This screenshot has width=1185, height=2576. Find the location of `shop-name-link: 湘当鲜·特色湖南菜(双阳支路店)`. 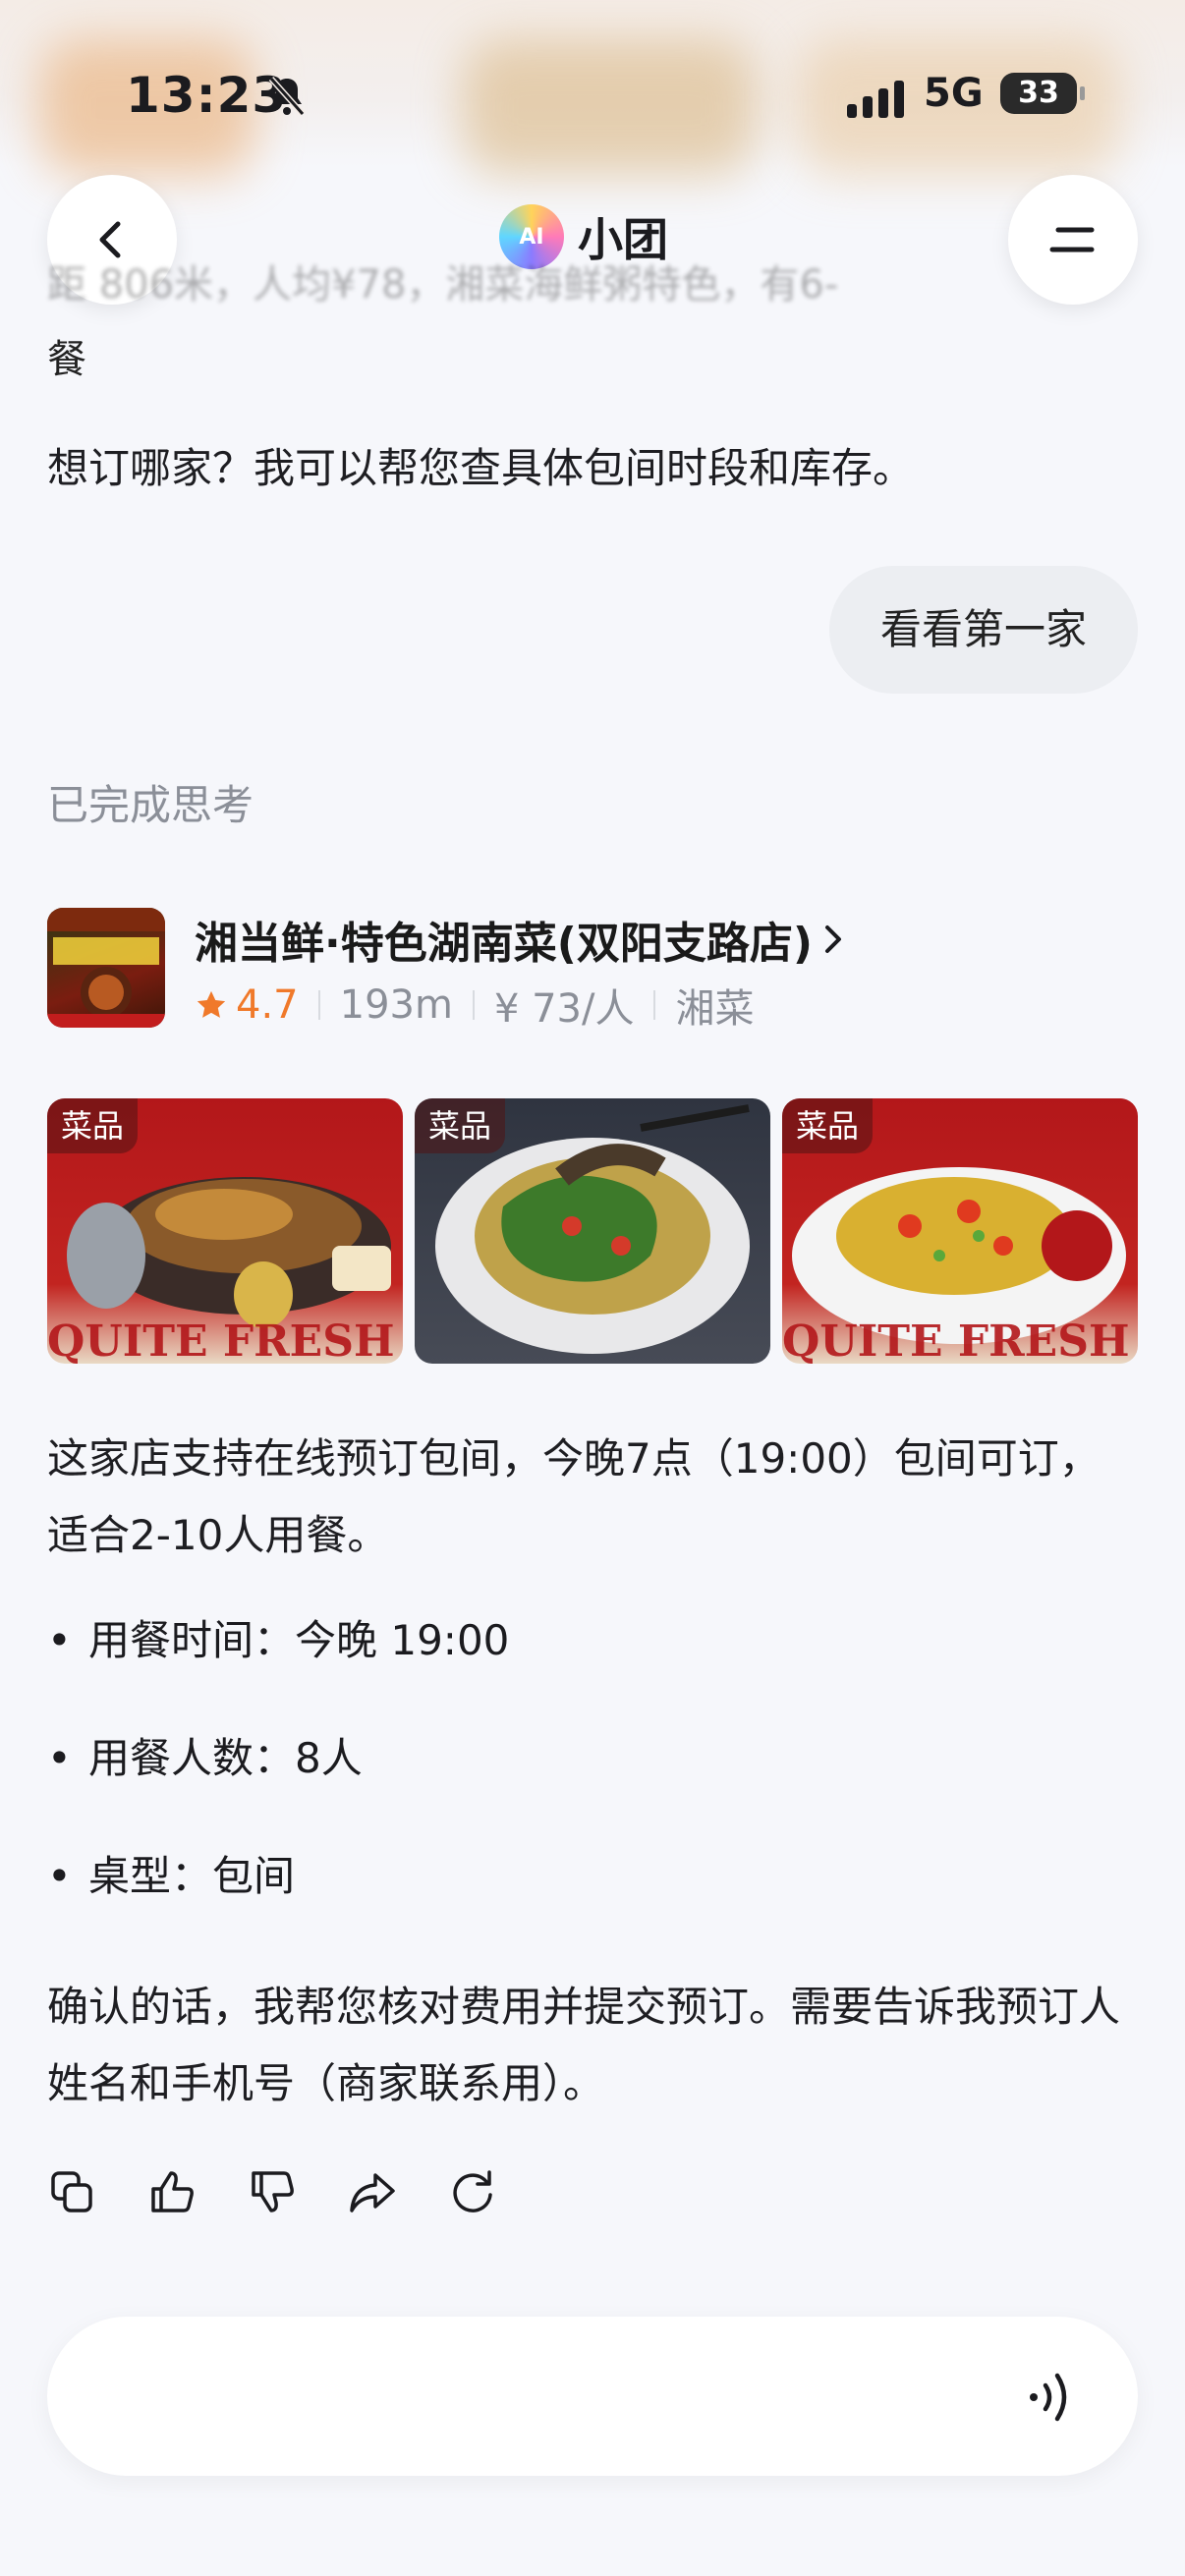

shop-name-link: 湘当鲜·特色湖南菜(双阳支路店) is located at coordinates (519, 939).